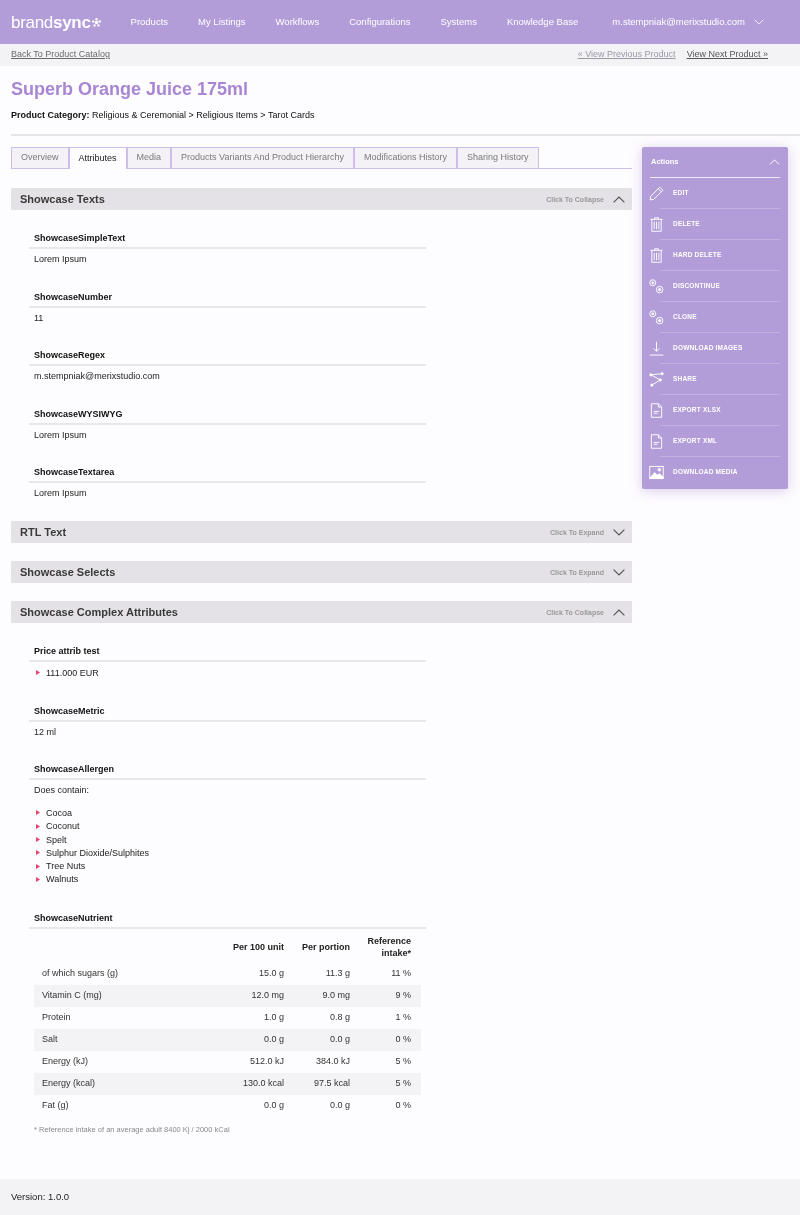 This screenshot has width=800, height=1215. What do you see at coordinates (267, 995) in the screenshot?
I see `table-cell-text: 12.0 mg` at bounding box center [267, 995].